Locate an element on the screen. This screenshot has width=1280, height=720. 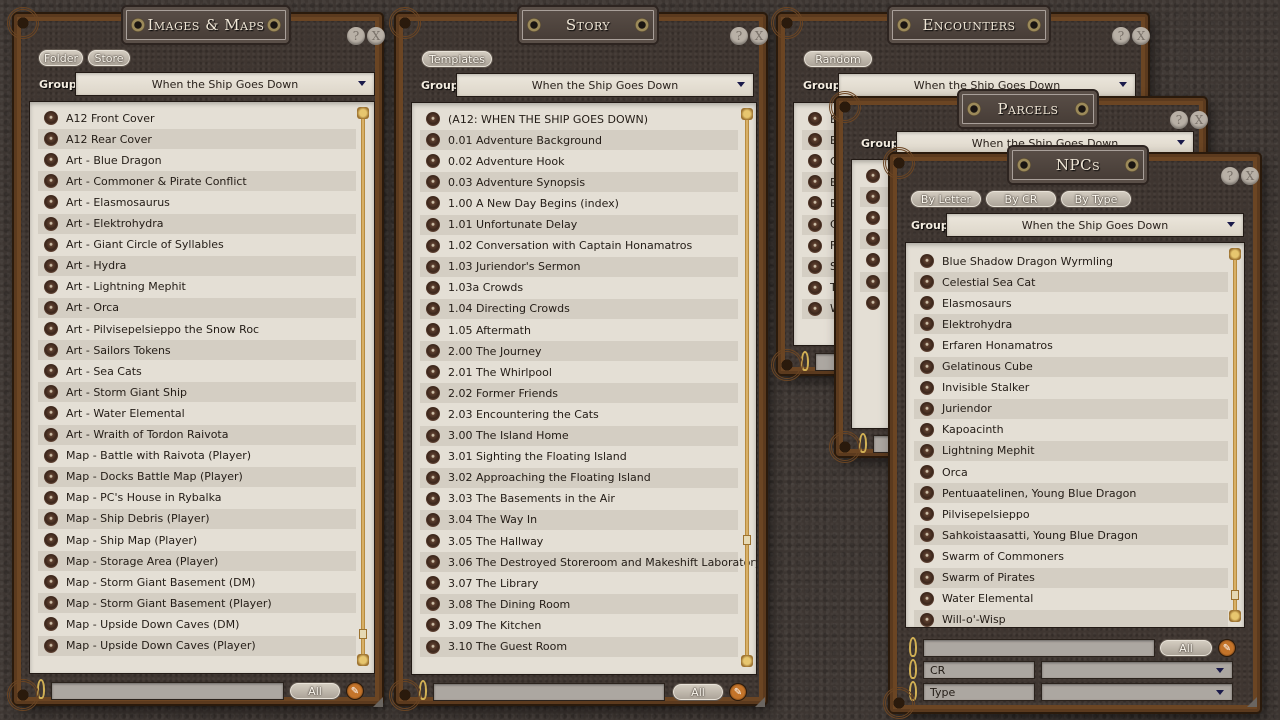
list-item: Map - Ship Map (Player) is located at coordinates (197, 540).